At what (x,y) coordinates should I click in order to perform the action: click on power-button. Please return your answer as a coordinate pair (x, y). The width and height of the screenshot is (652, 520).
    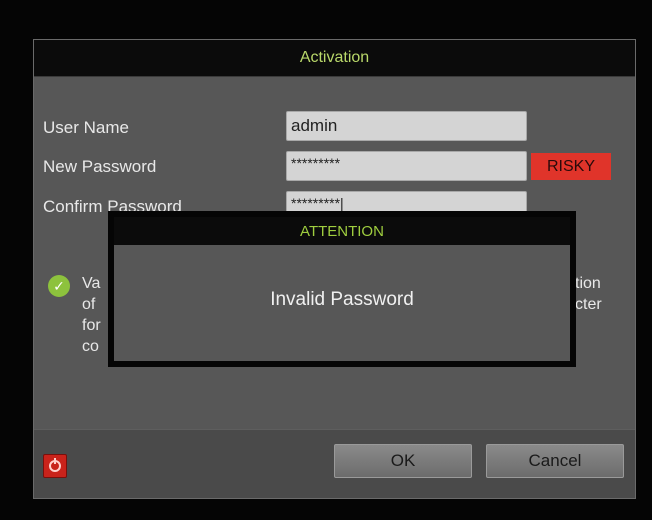
    Looking at the image, I should click on (55, 466).